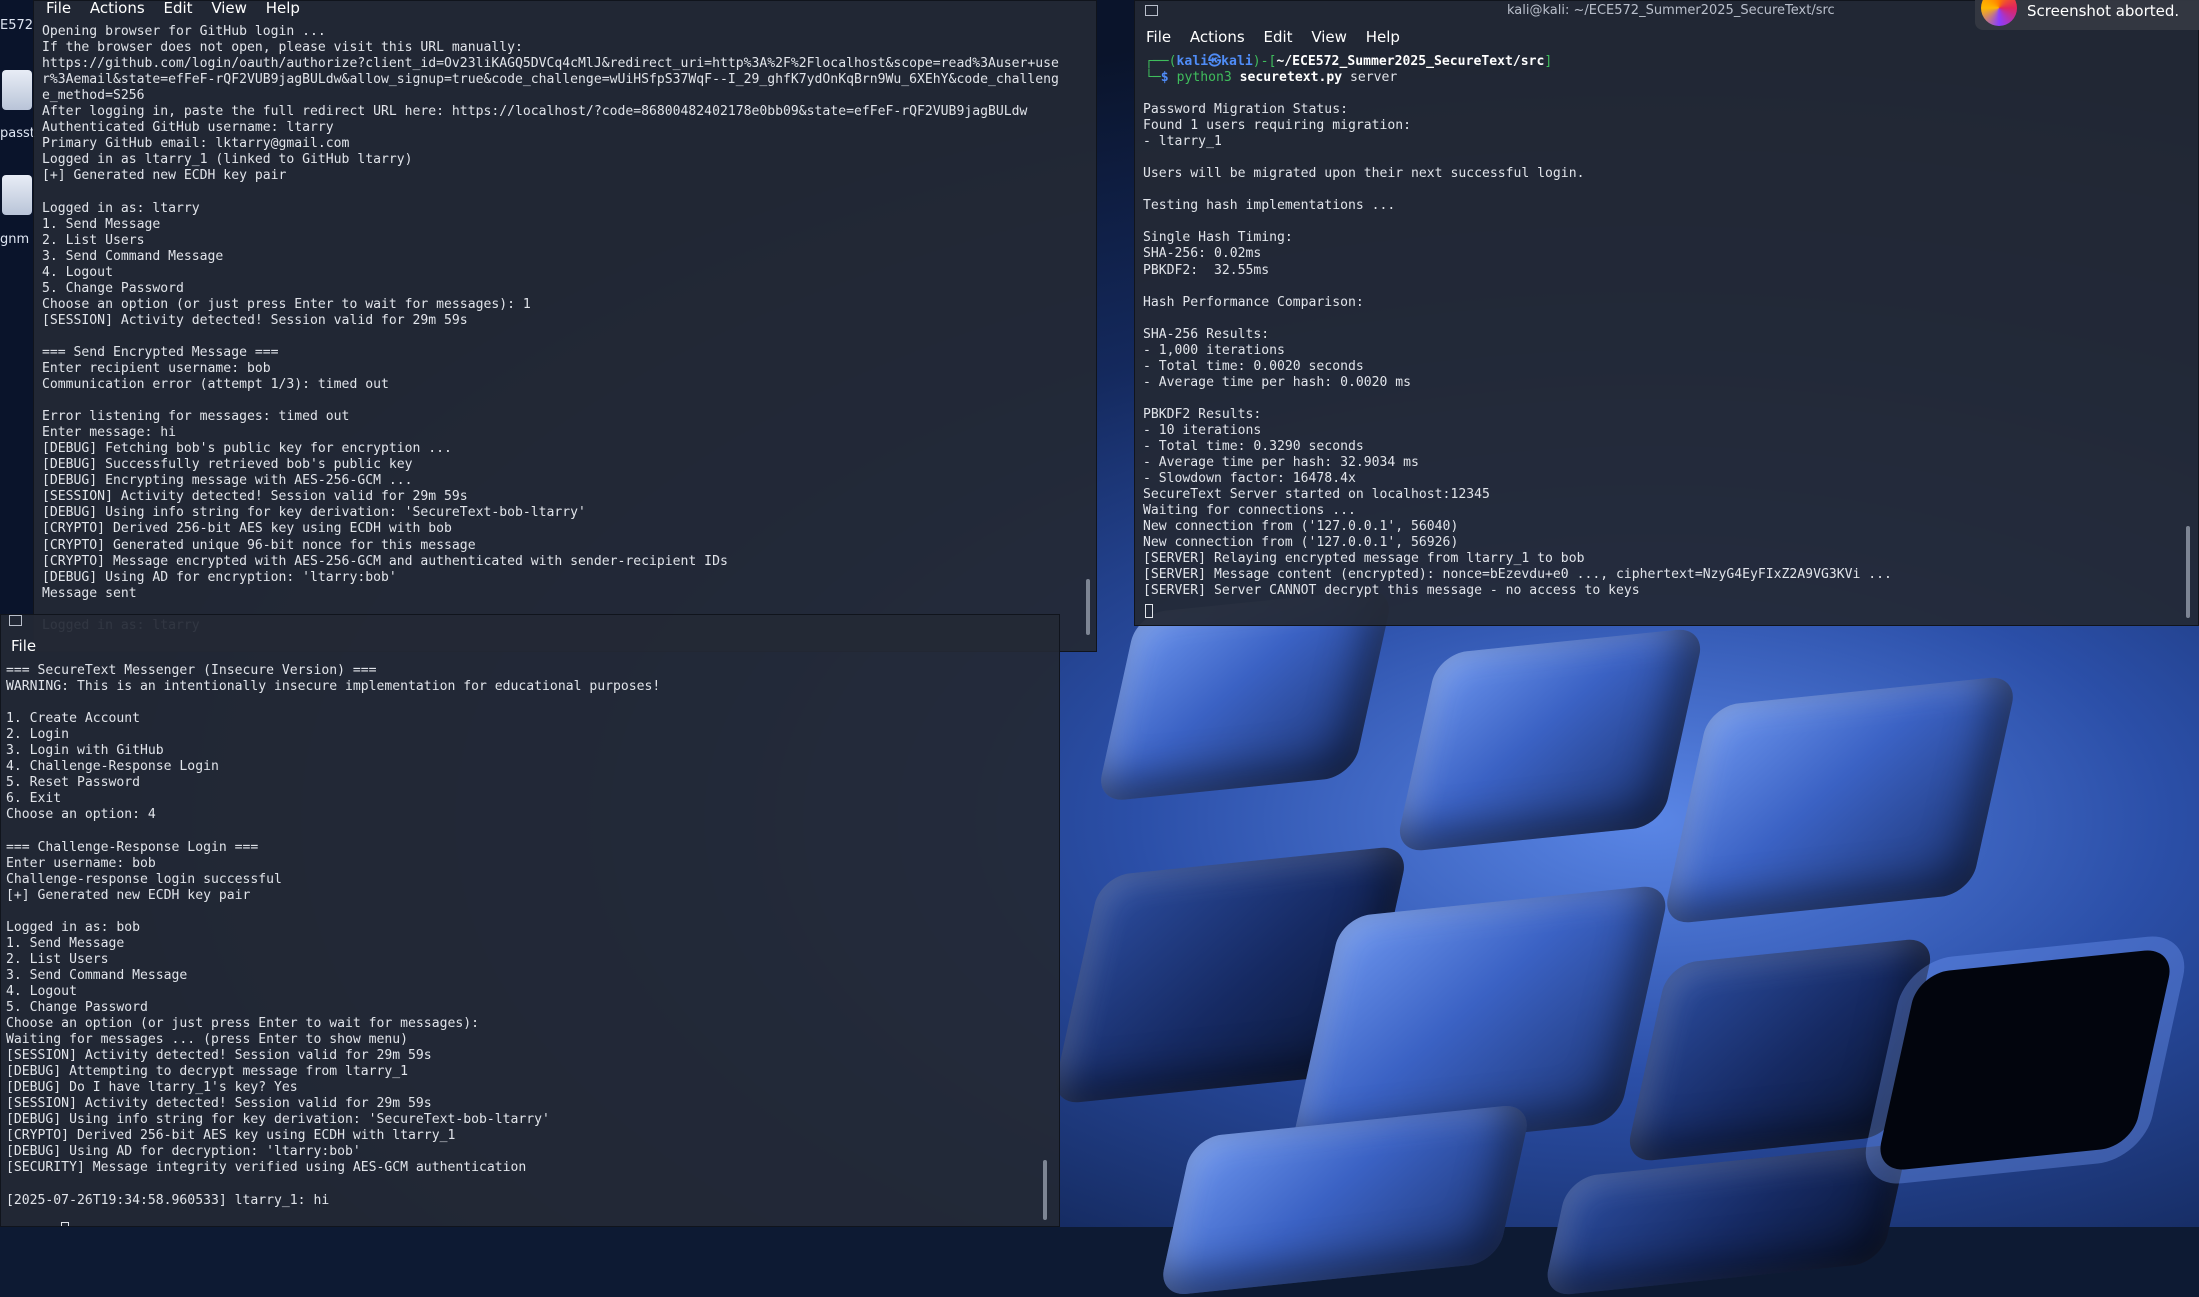  Describe the element at coordinates (38, 735) in the screenshot. I see `terminal-line: 2. Login` at that location.